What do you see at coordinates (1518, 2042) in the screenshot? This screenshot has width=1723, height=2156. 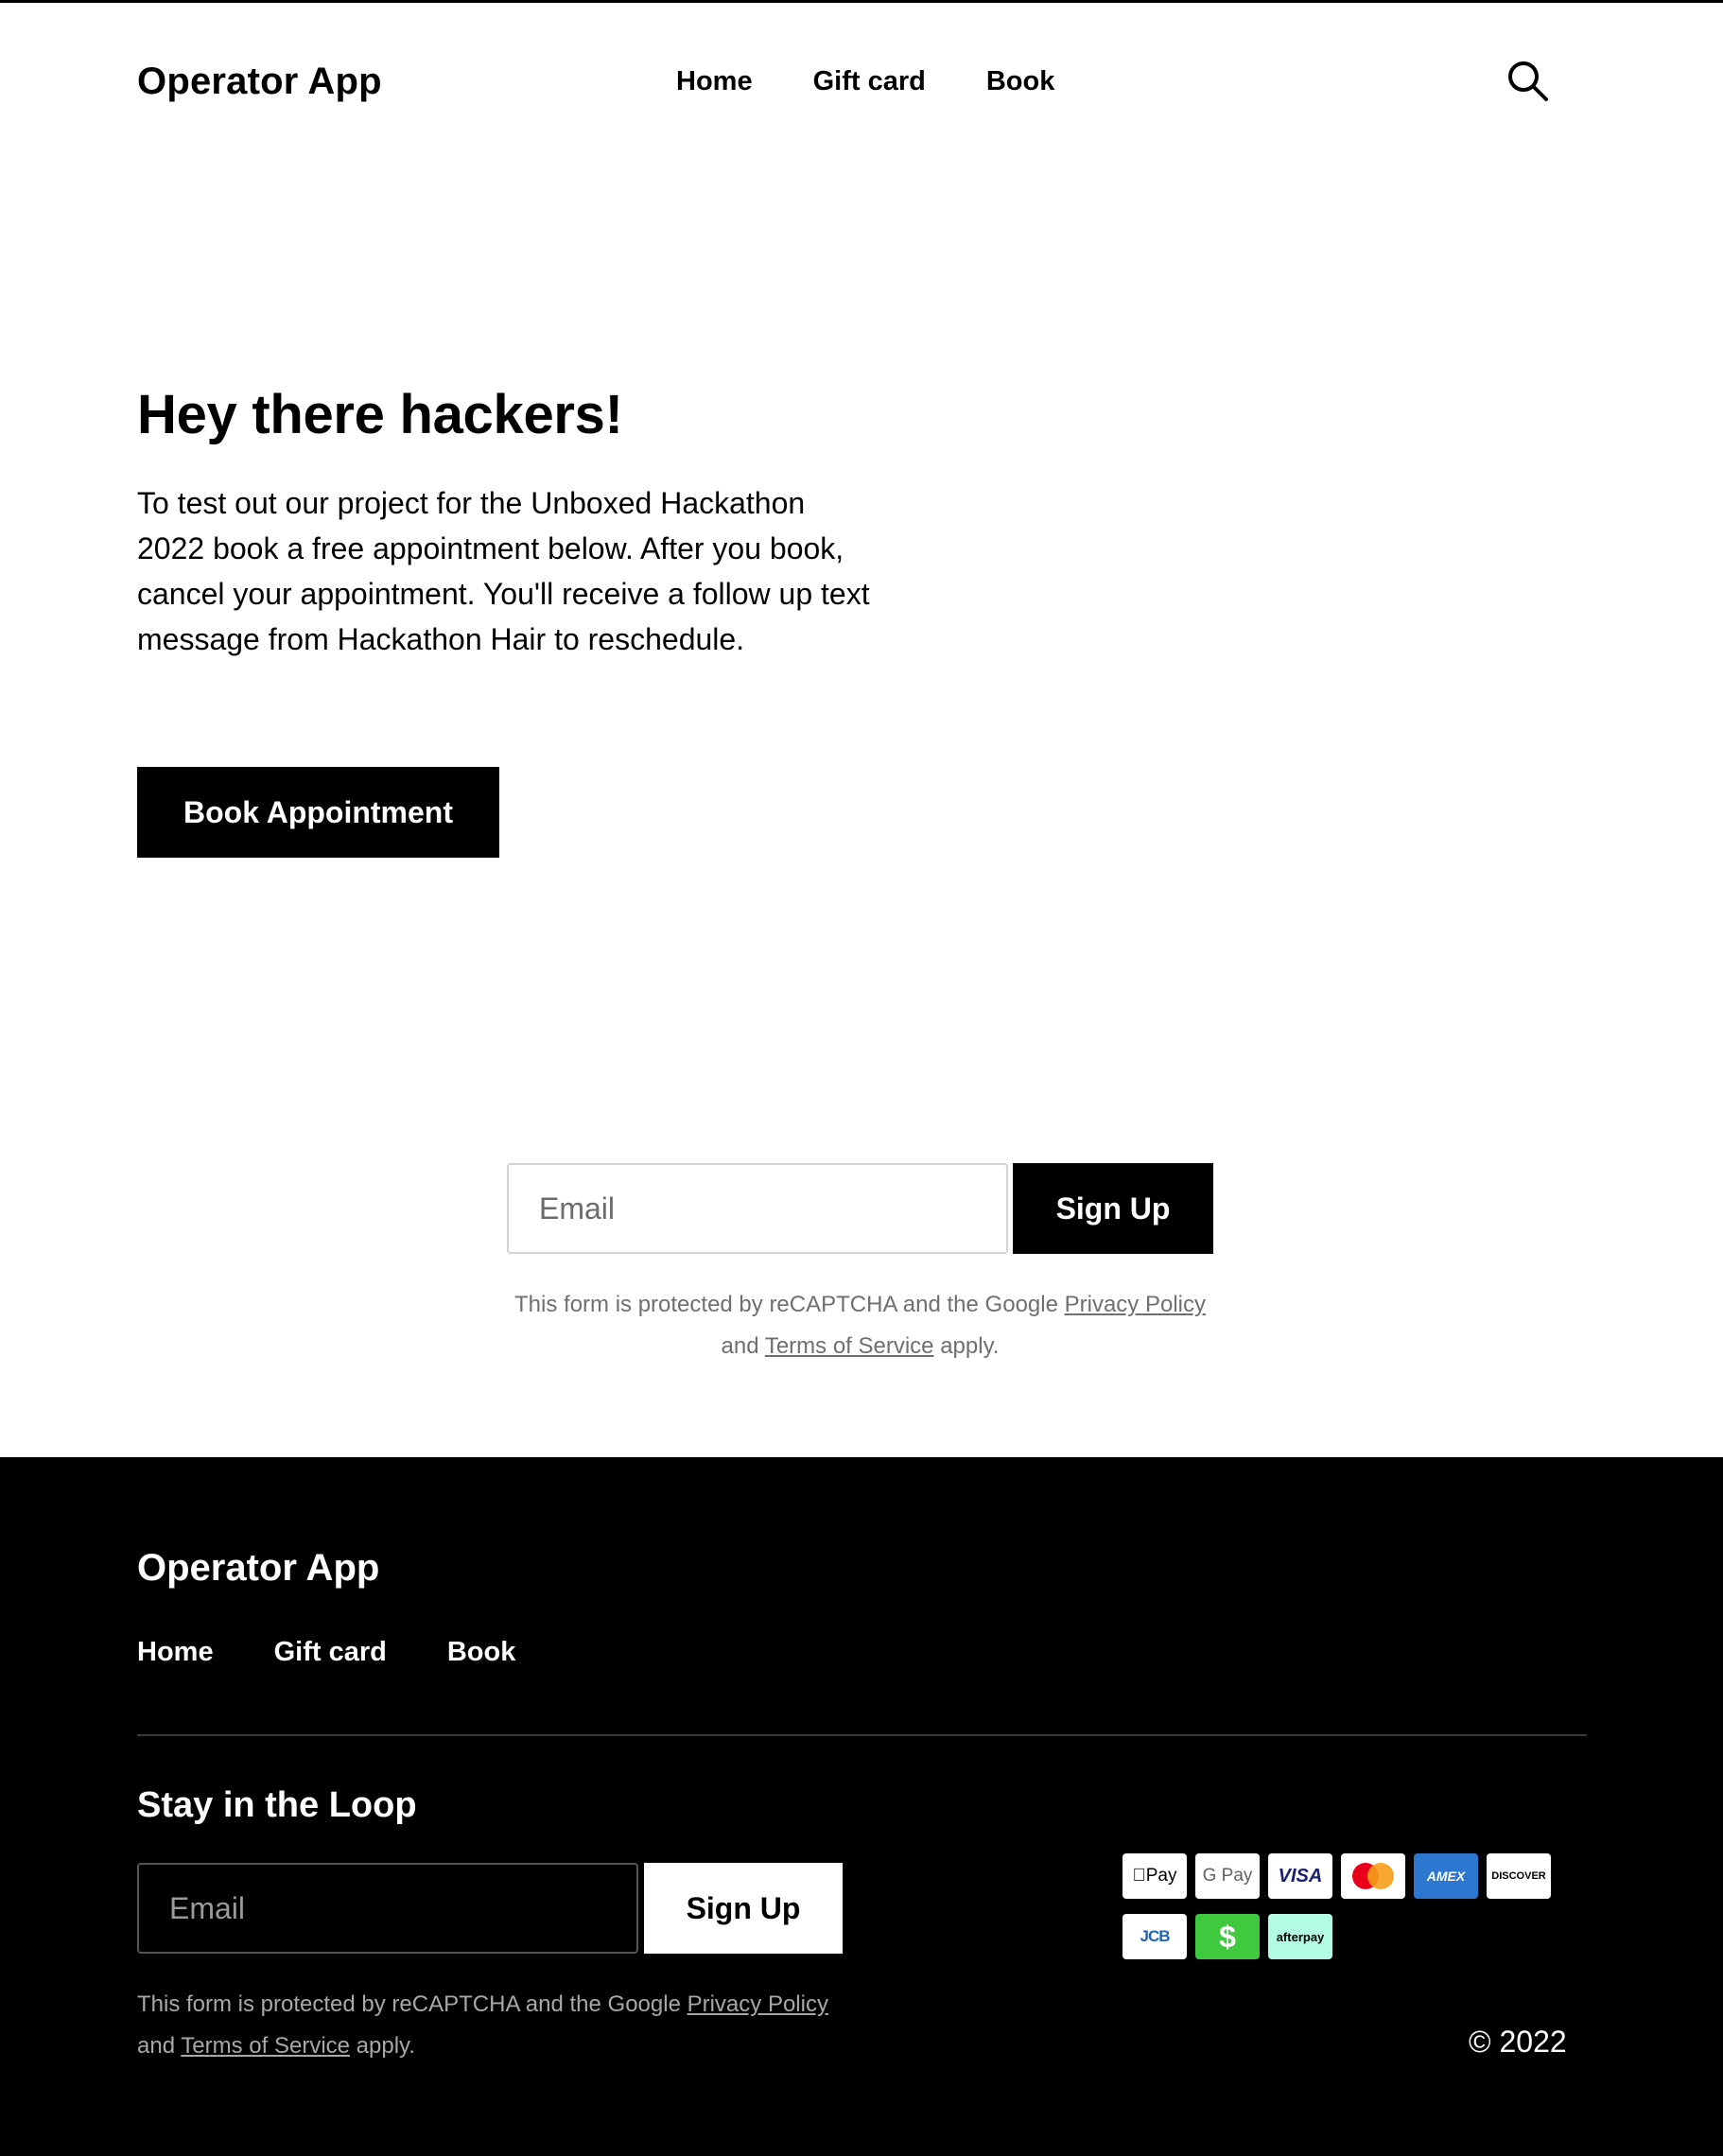 I see `copyright: © 2022` at bounding box center [1518, 2042].